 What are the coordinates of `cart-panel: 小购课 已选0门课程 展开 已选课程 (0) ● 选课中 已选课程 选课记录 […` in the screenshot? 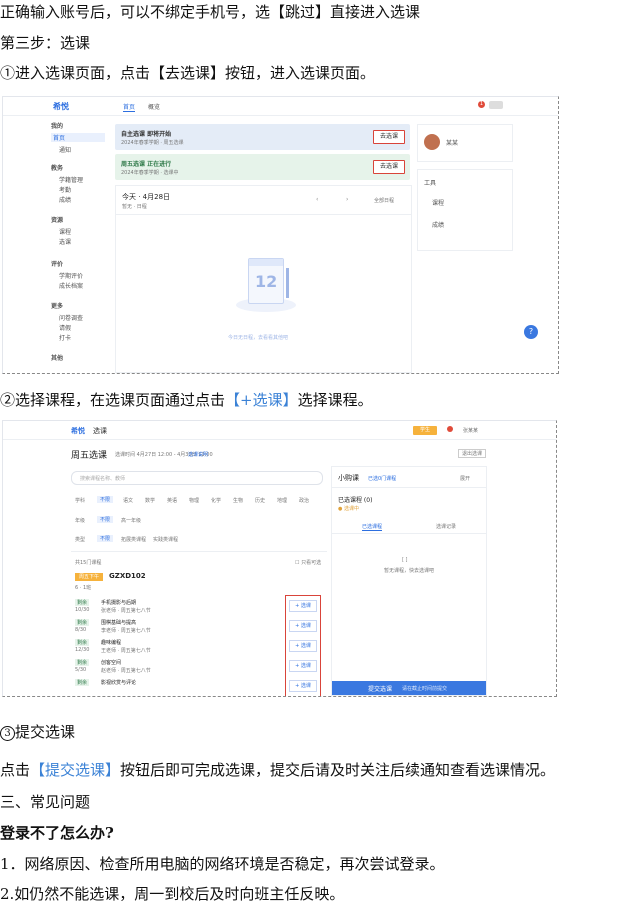 It's located at (409, 581).